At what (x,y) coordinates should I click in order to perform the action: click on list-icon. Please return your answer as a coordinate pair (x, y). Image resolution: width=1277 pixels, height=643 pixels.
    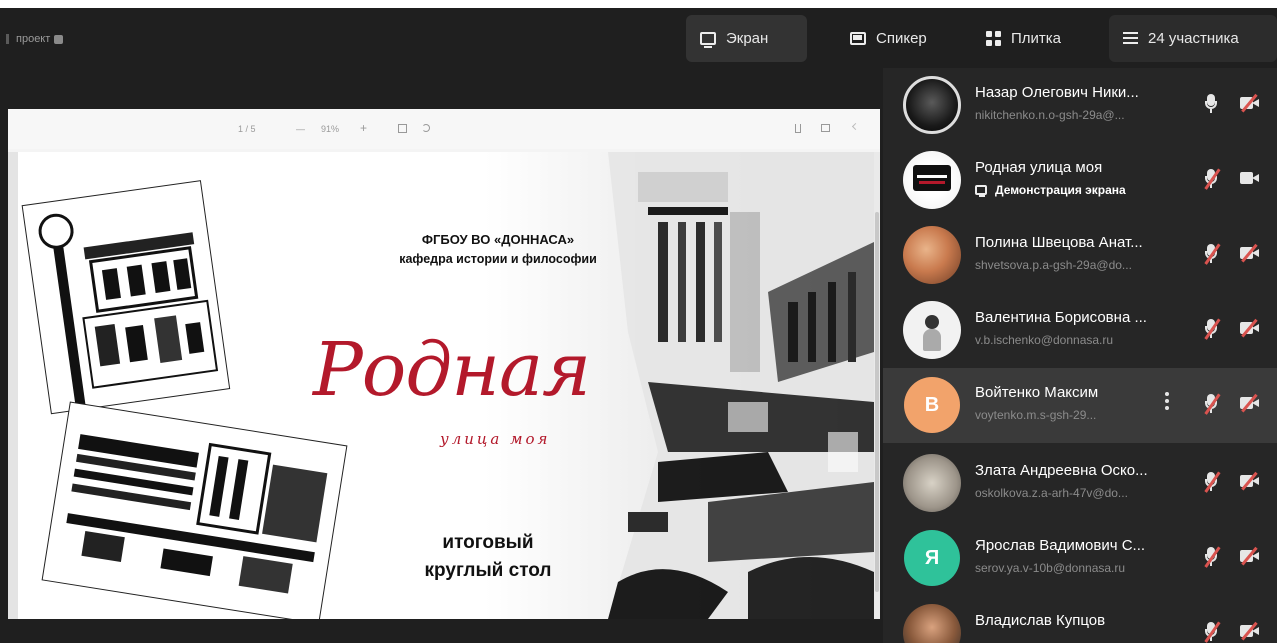
    Looking at the image, I should click on (1130, 38).